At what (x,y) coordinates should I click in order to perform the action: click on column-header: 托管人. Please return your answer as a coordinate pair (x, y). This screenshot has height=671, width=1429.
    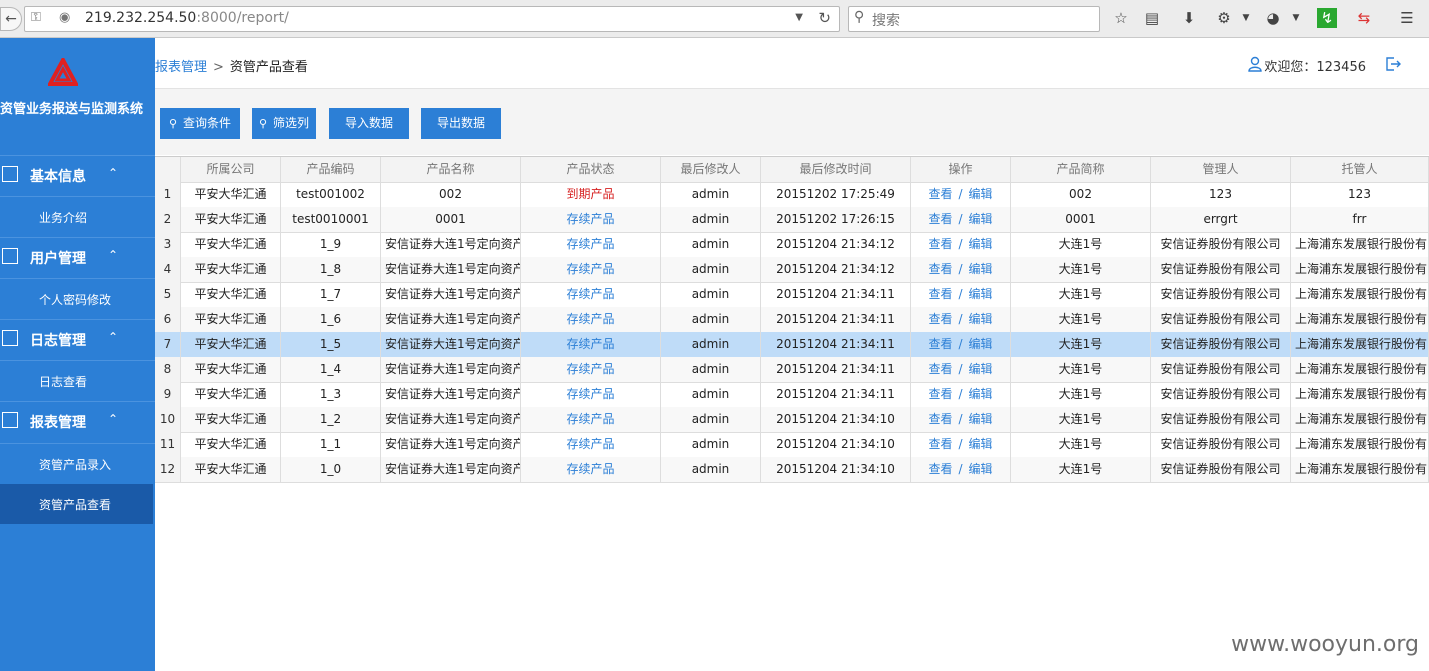
    Looking at the image, I should click on (1360, 169).